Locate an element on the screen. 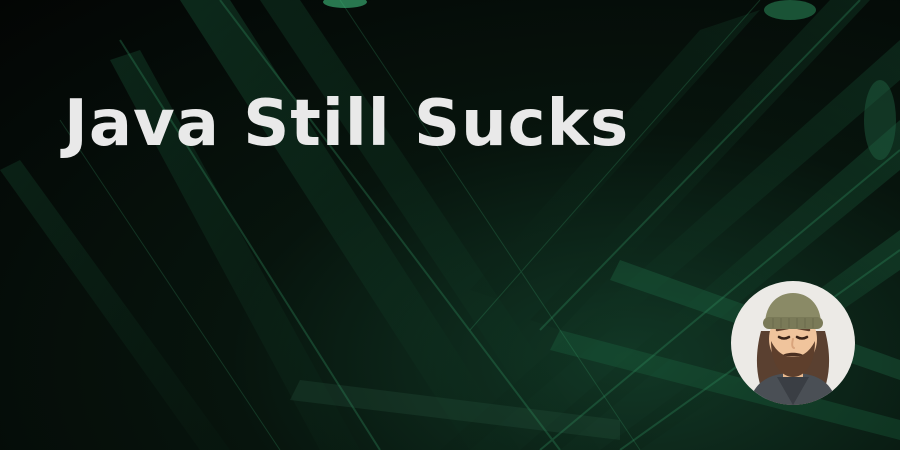 The image size is (900, 450). avatar is located at coordinates (793, 343).